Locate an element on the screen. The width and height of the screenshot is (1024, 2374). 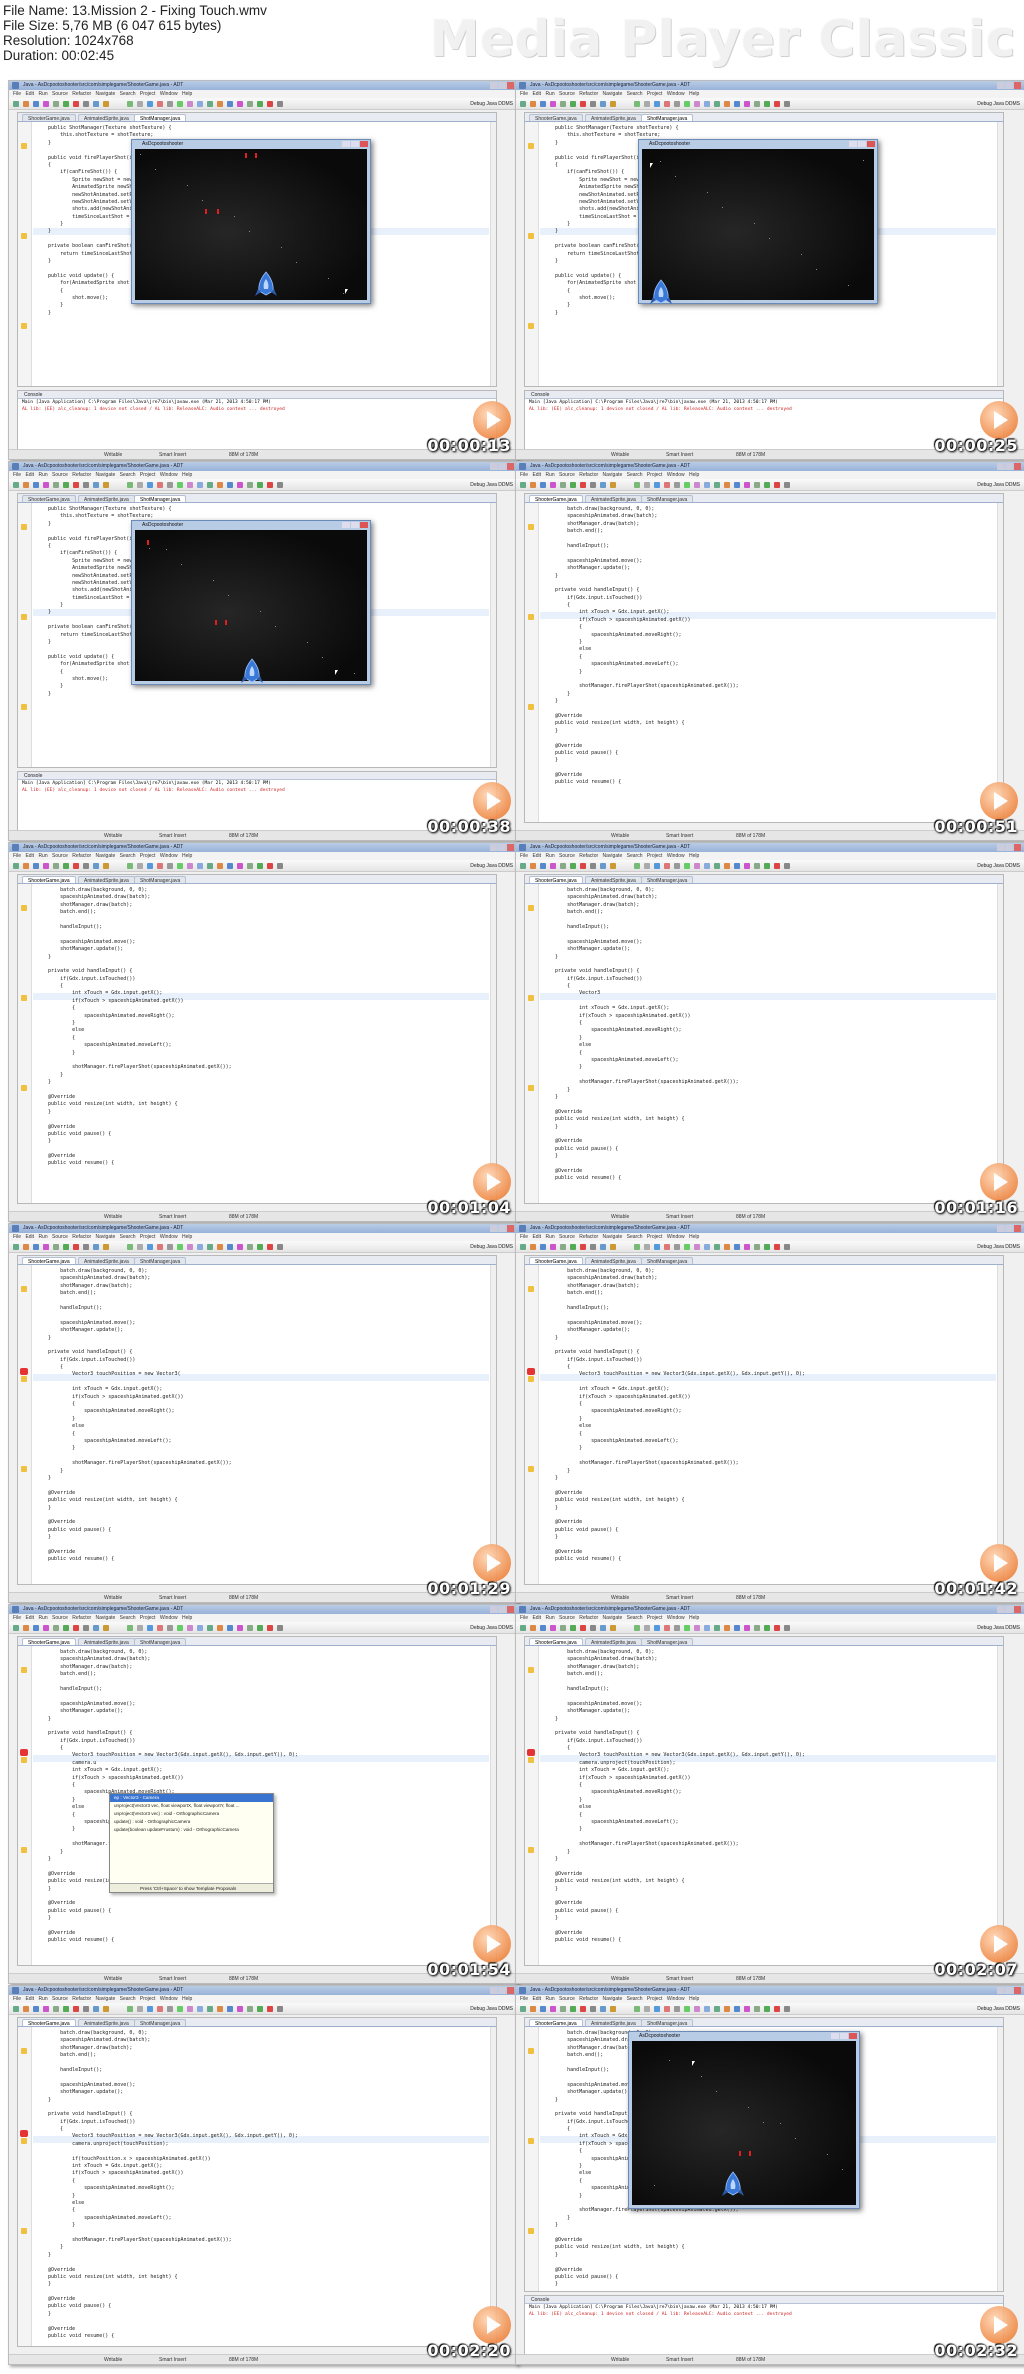
error-marker-icon is located at coordinates (24, 2133).